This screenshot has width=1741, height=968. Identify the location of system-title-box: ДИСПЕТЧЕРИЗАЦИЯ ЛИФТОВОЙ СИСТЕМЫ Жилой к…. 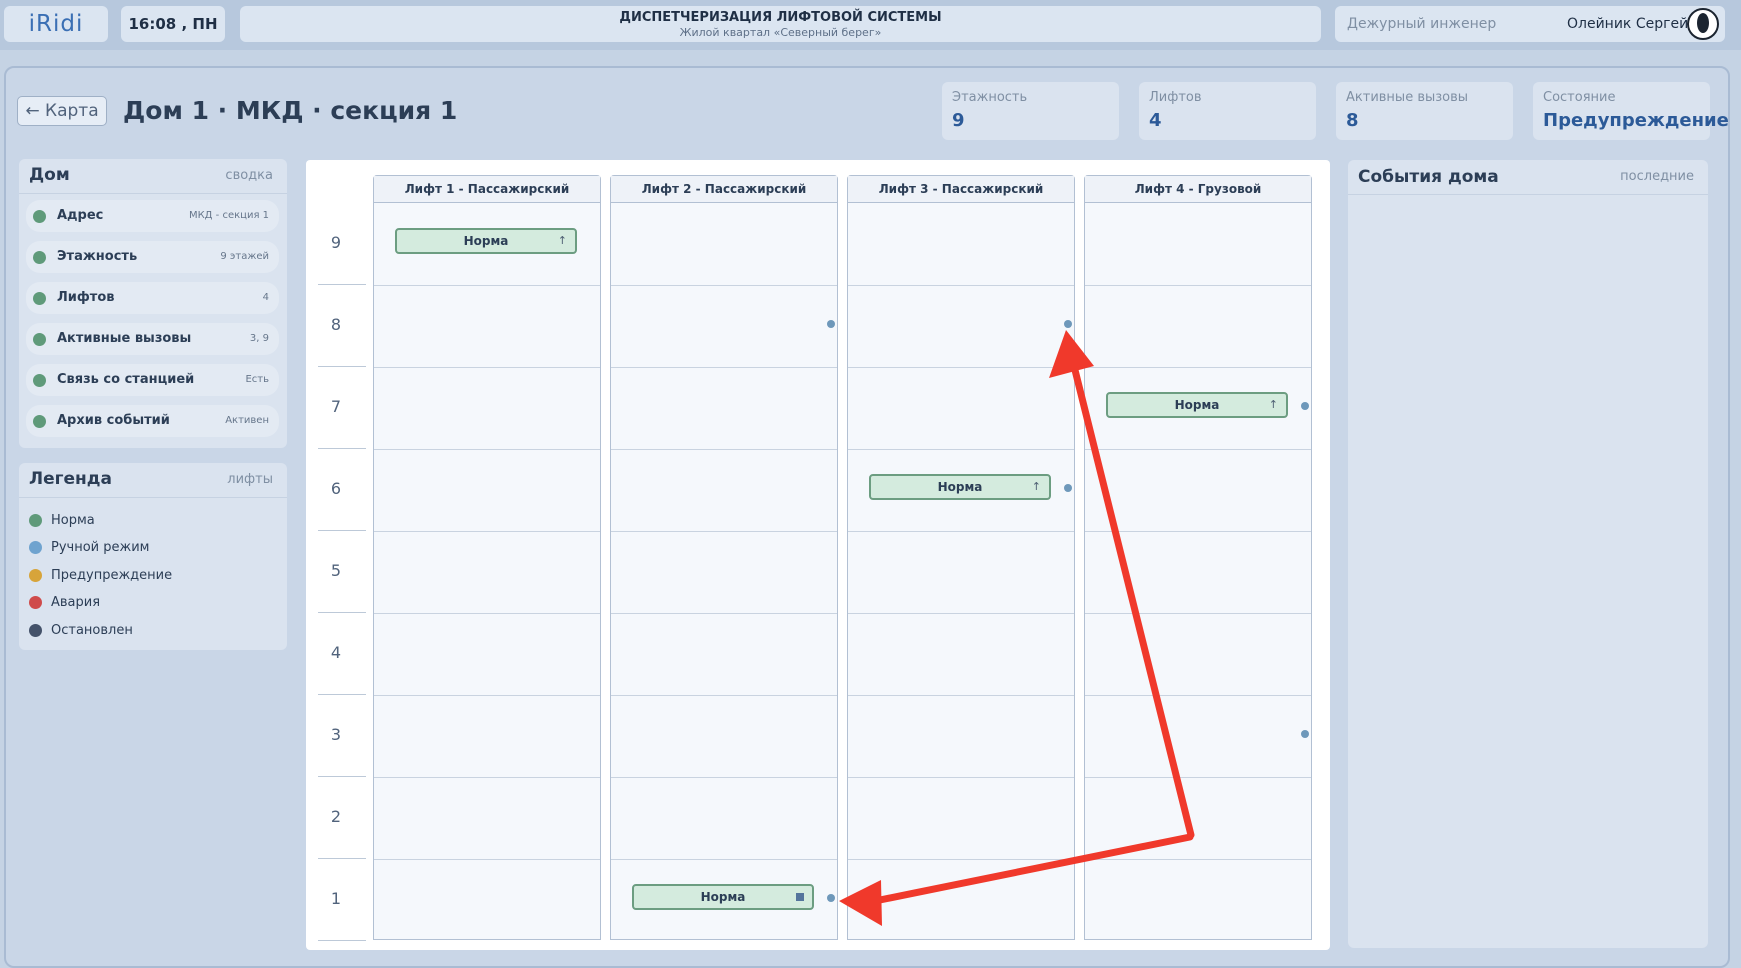
(780, 24).